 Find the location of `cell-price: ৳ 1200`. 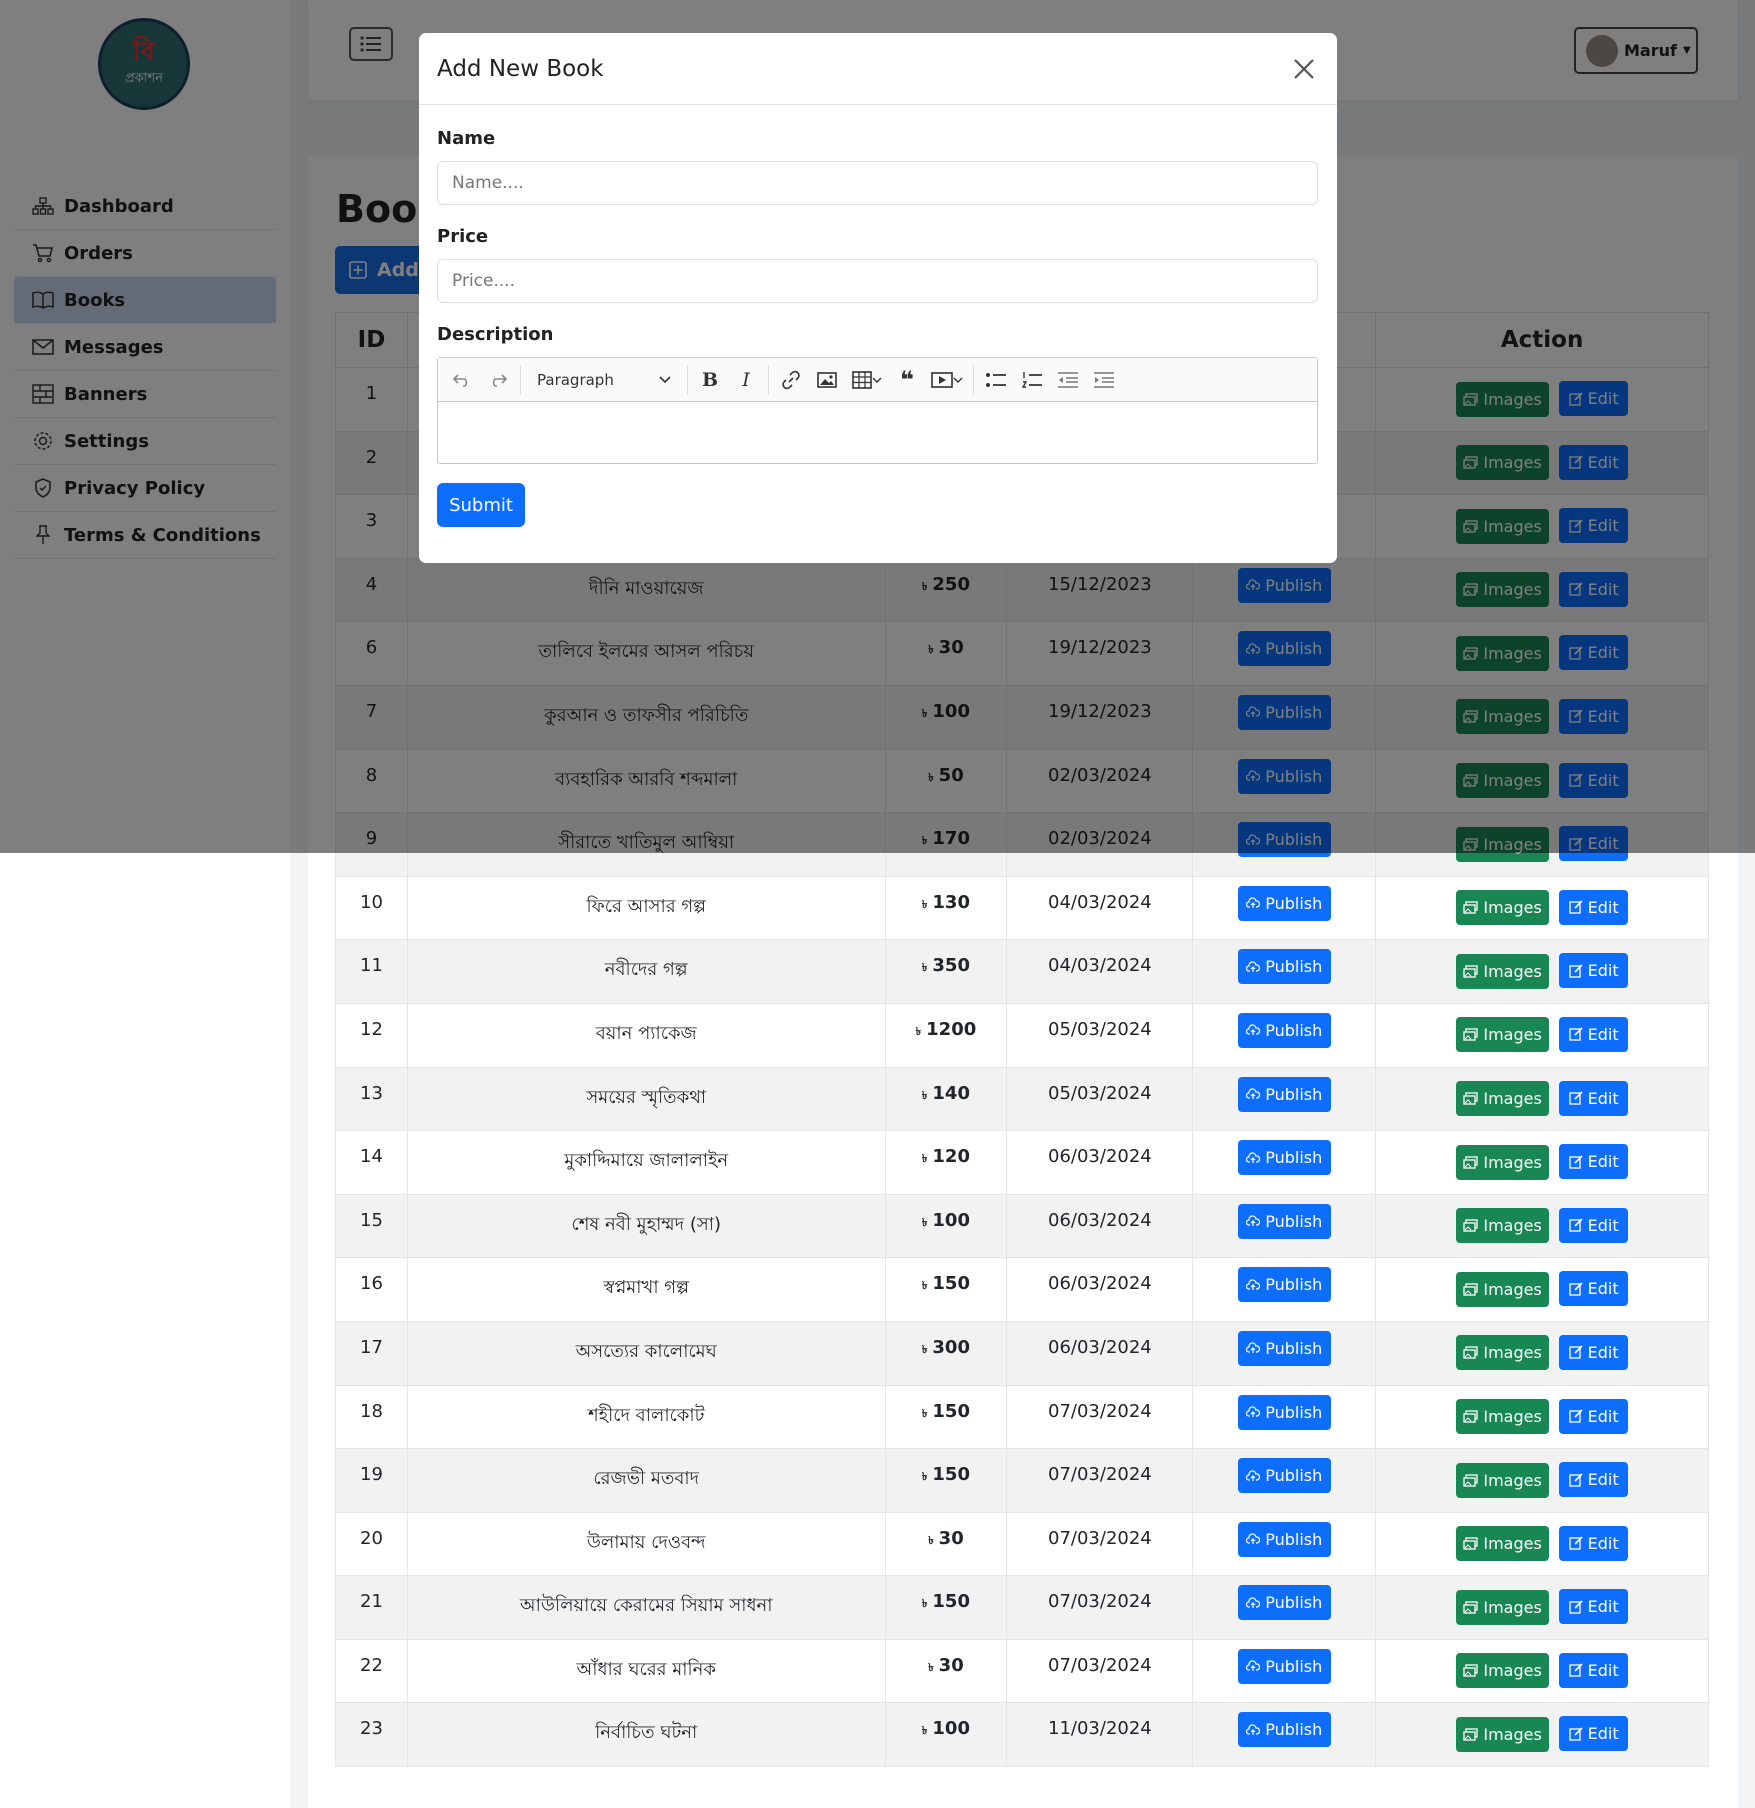

cell-price: ৳ 1200 is located at coordinates (946, 1035).